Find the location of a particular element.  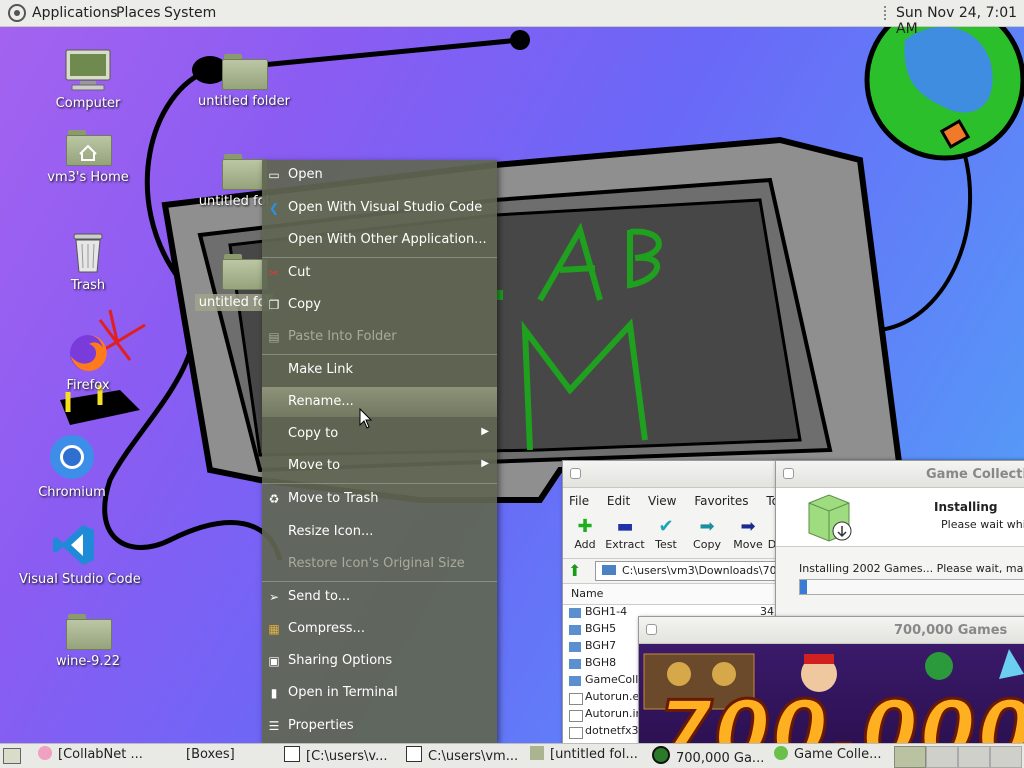

desktop-icon-home: vm3's Home is located at coordinates (88, 157).